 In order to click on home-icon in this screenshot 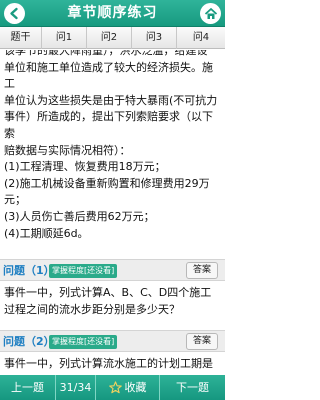, I will do `click(210, 13)`.